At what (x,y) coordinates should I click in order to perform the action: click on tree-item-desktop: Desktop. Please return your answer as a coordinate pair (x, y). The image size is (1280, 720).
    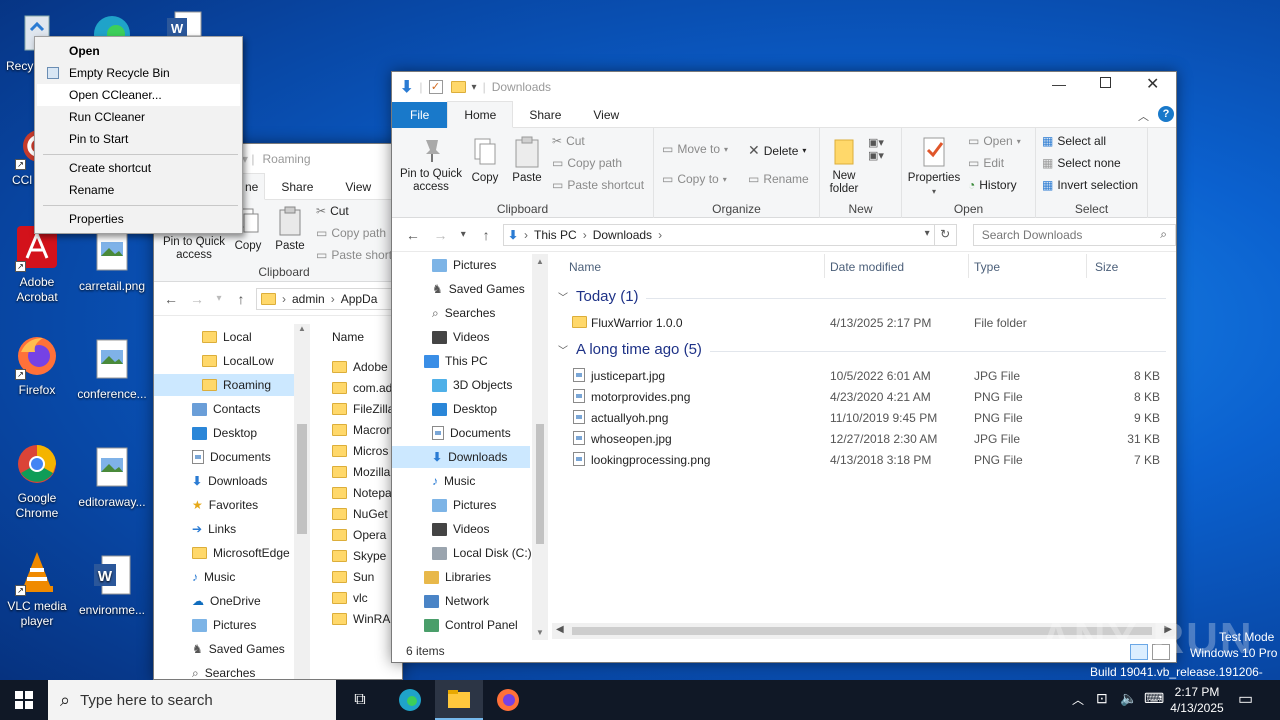
    Looking at the image, I should click on (224, 433).